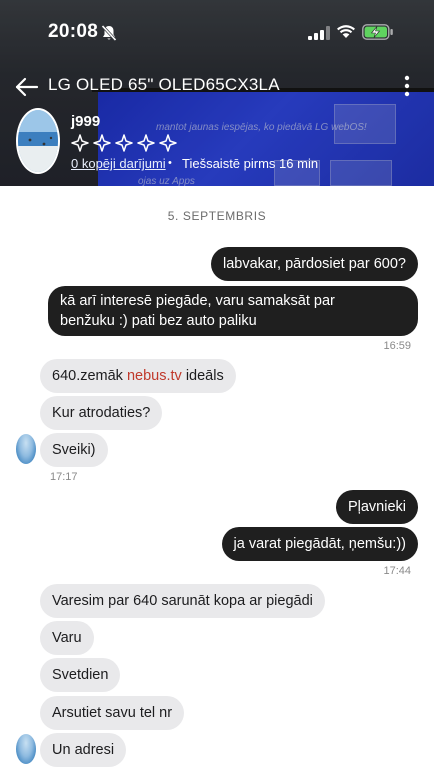  I want to click on message-incoming: Kur atrodaties?, so click(101, 413).